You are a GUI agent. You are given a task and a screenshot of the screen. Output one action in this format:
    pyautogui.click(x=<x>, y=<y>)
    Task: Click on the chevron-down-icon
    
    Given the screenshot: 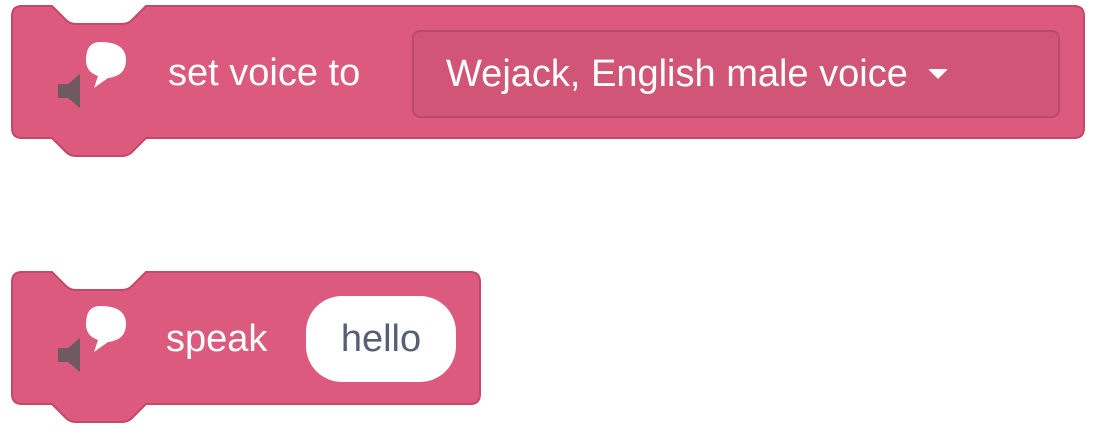 What is the action you would take?
    pyautogui.click(x=937, y=74)
    